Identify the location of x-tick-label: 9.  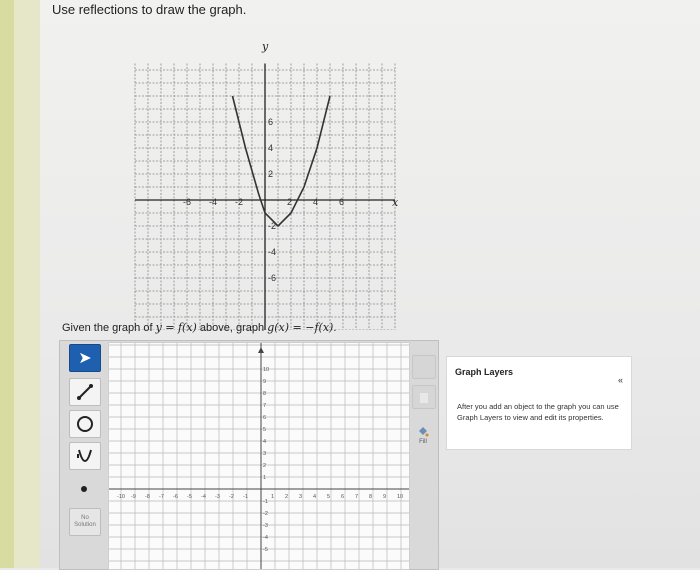
(384, 497).